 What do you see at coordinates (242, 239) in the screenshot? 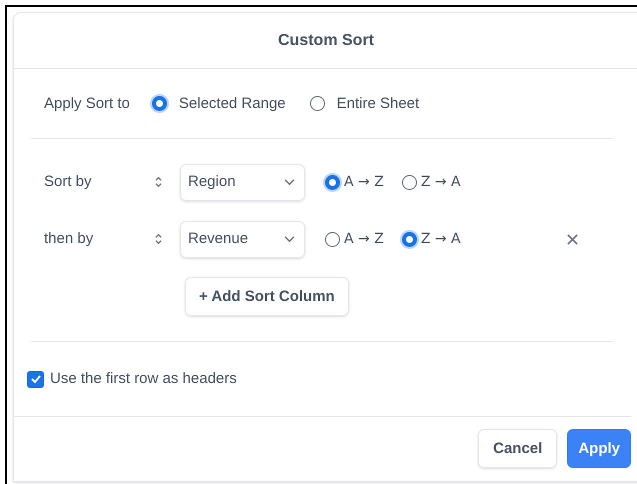
I see `column-select: Revenue` at bounding box center [242, 239].